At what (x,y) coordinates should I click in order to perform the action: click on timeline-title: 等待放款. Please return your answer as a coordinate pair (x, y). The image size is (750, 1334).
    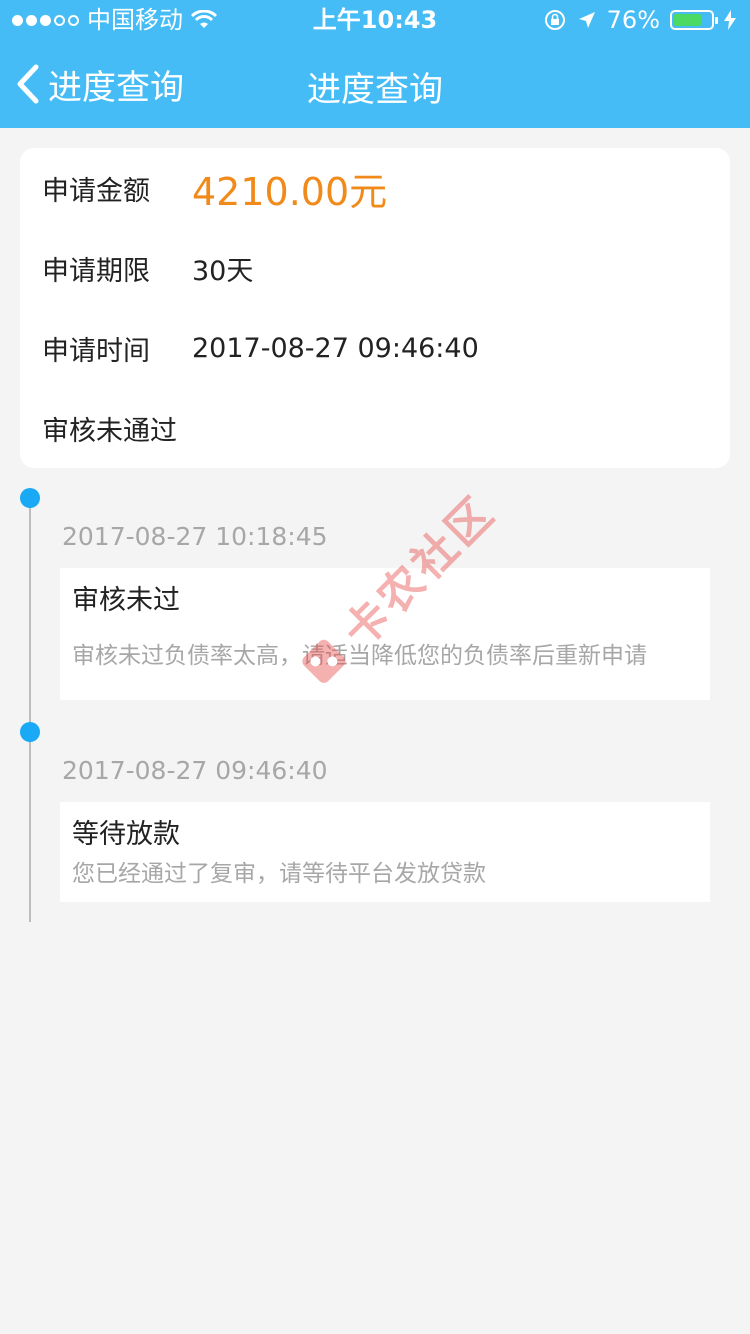
    Looking at the image, I should click on (126, 834).